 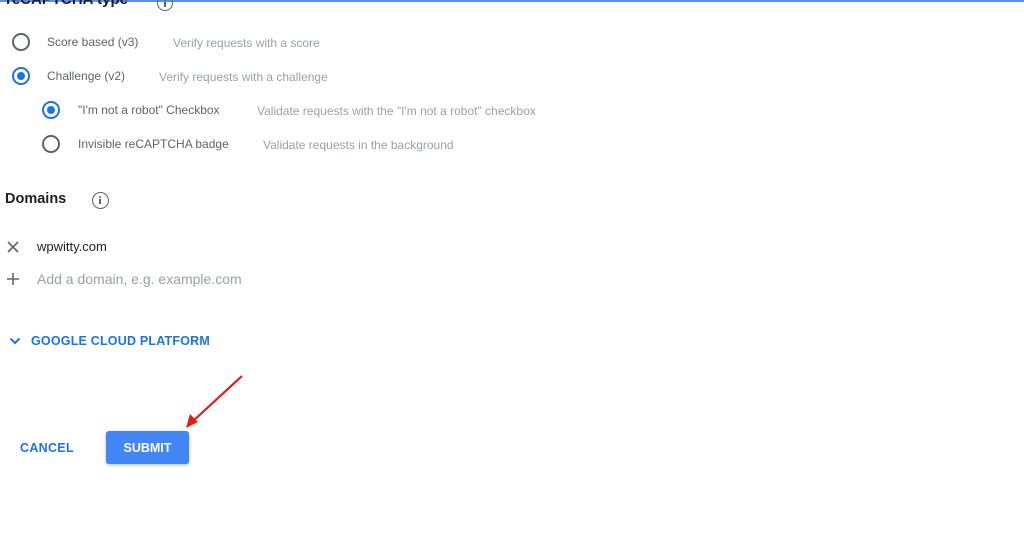 I want to click on add-domain-input, so click(x=187, y=279).